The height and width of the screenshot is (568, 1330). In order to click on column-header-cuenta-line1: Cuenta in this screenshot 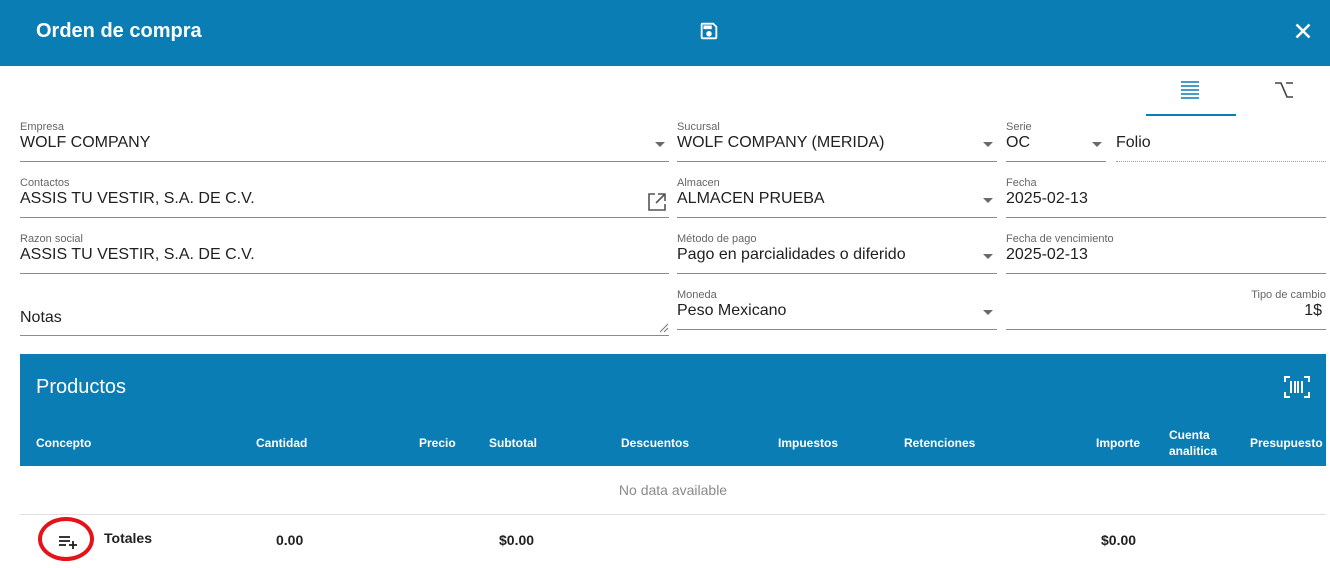, I will do `click(1189, 435)`.